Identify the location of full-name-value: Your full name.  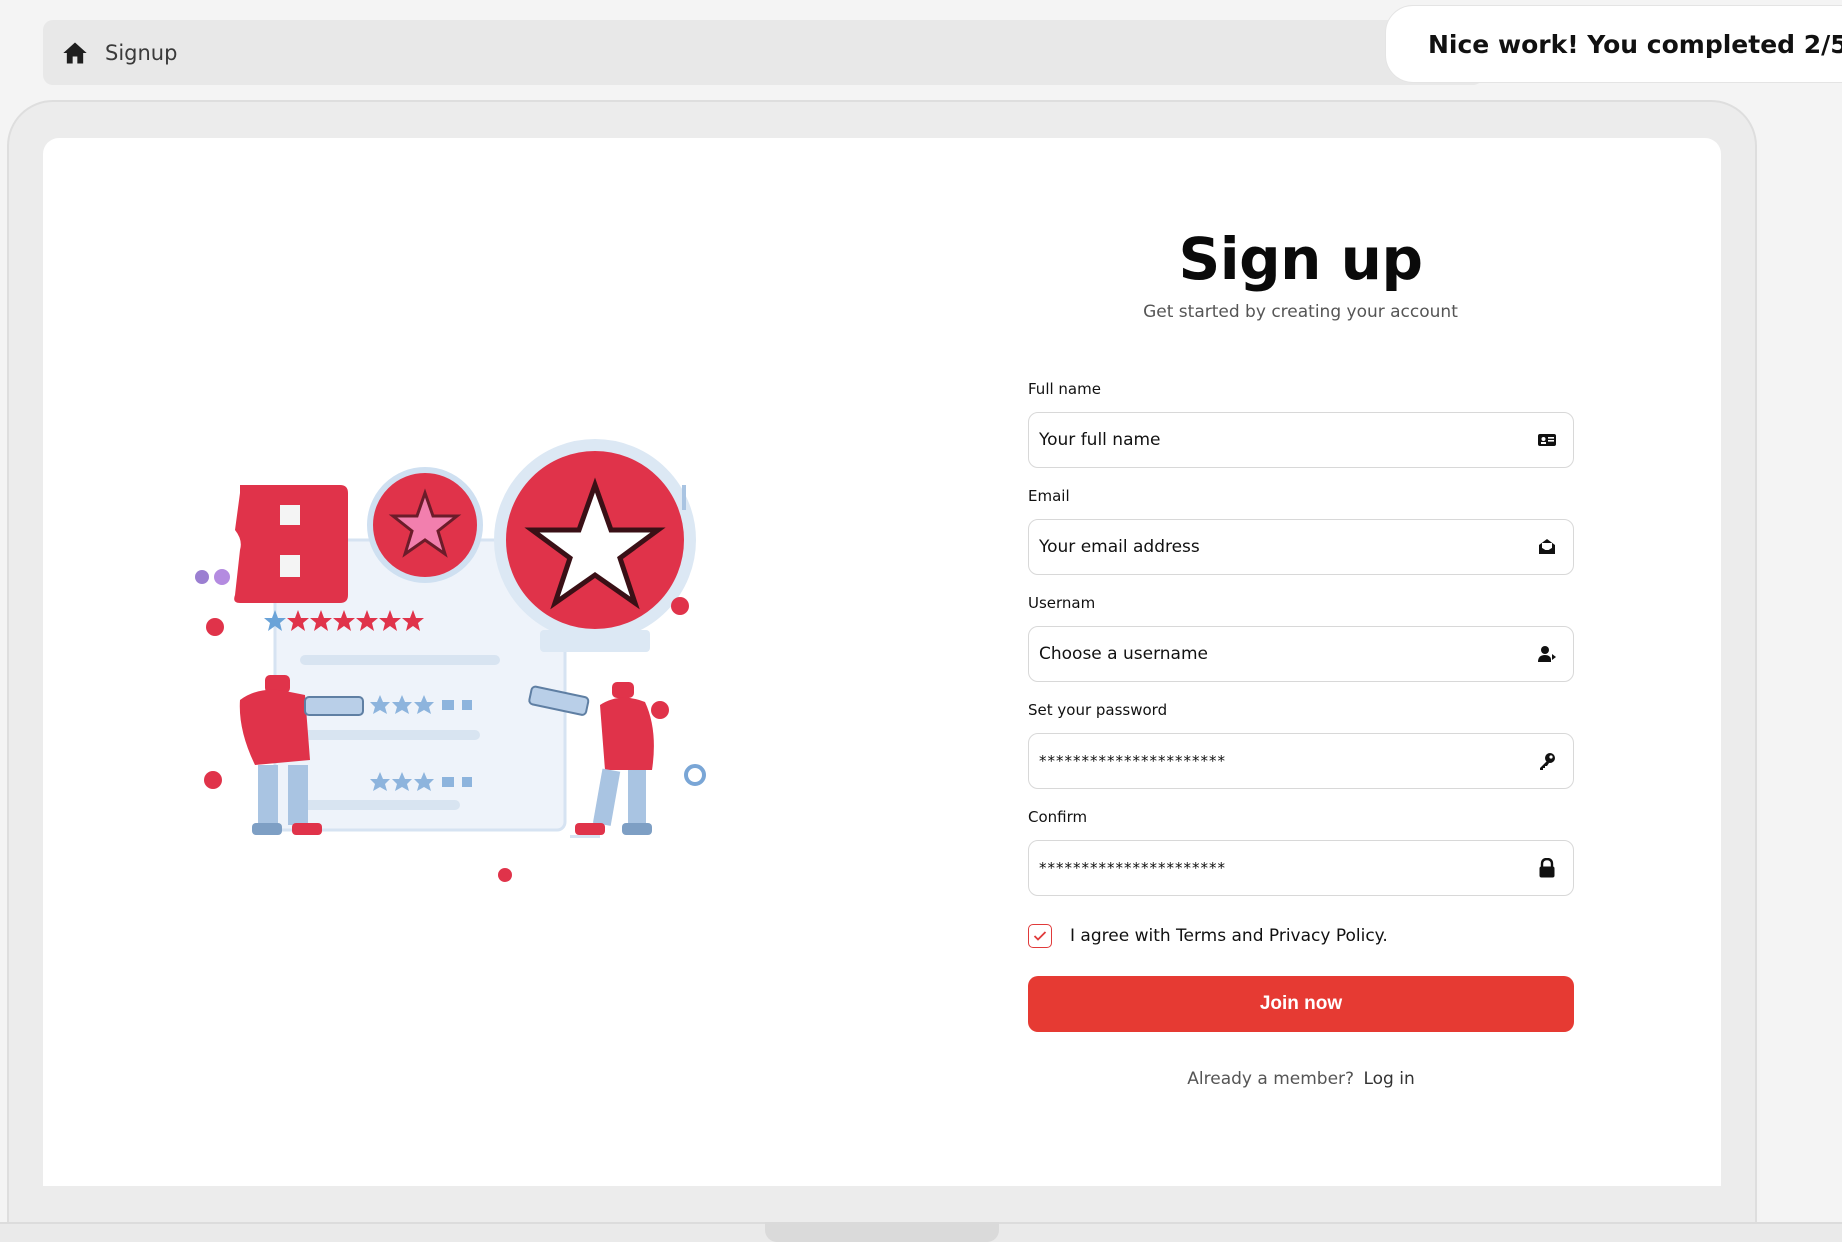
(1287, 440).